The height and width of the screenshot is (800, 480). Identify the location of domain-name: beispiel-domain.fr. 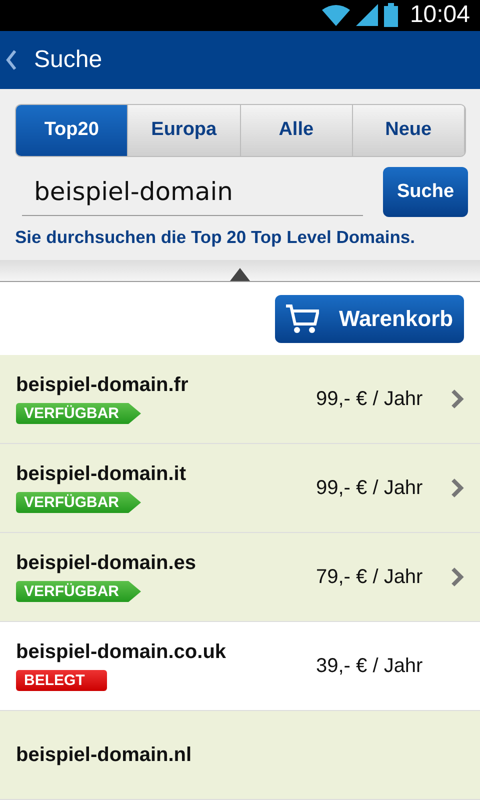
(102, 386).